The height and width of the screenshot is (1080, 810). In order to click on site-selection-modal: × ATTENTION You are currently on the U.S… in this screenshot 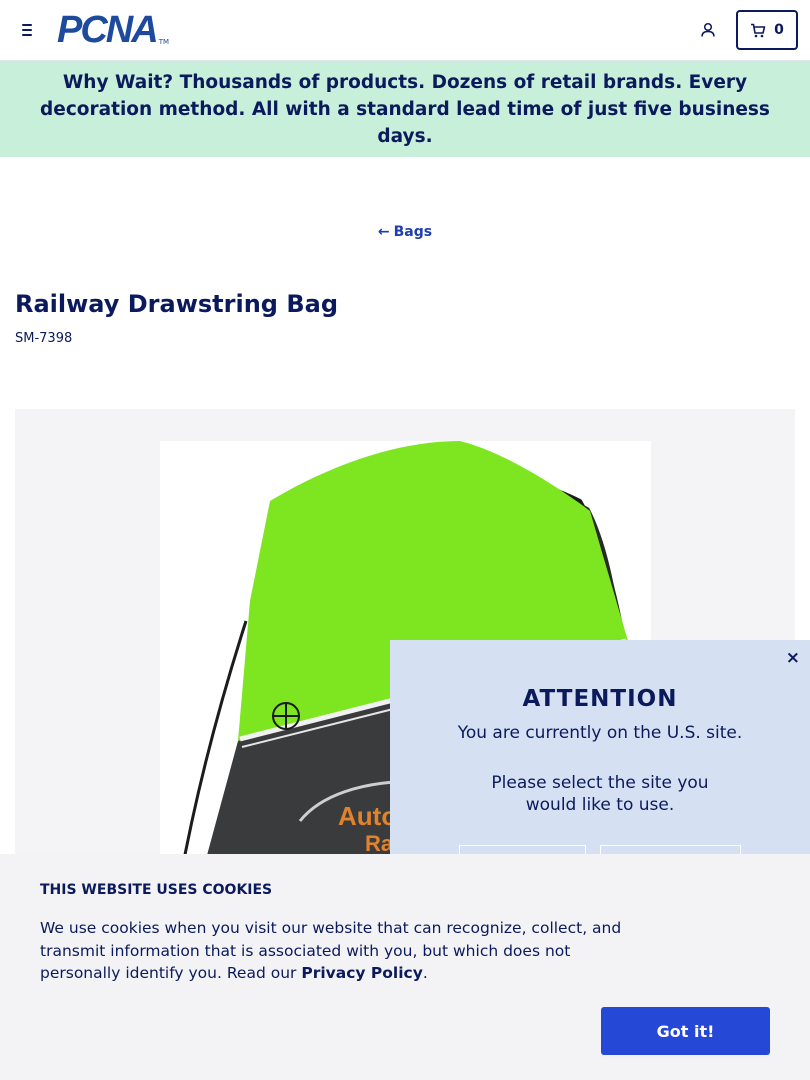, I will do `click(600, 762)`.